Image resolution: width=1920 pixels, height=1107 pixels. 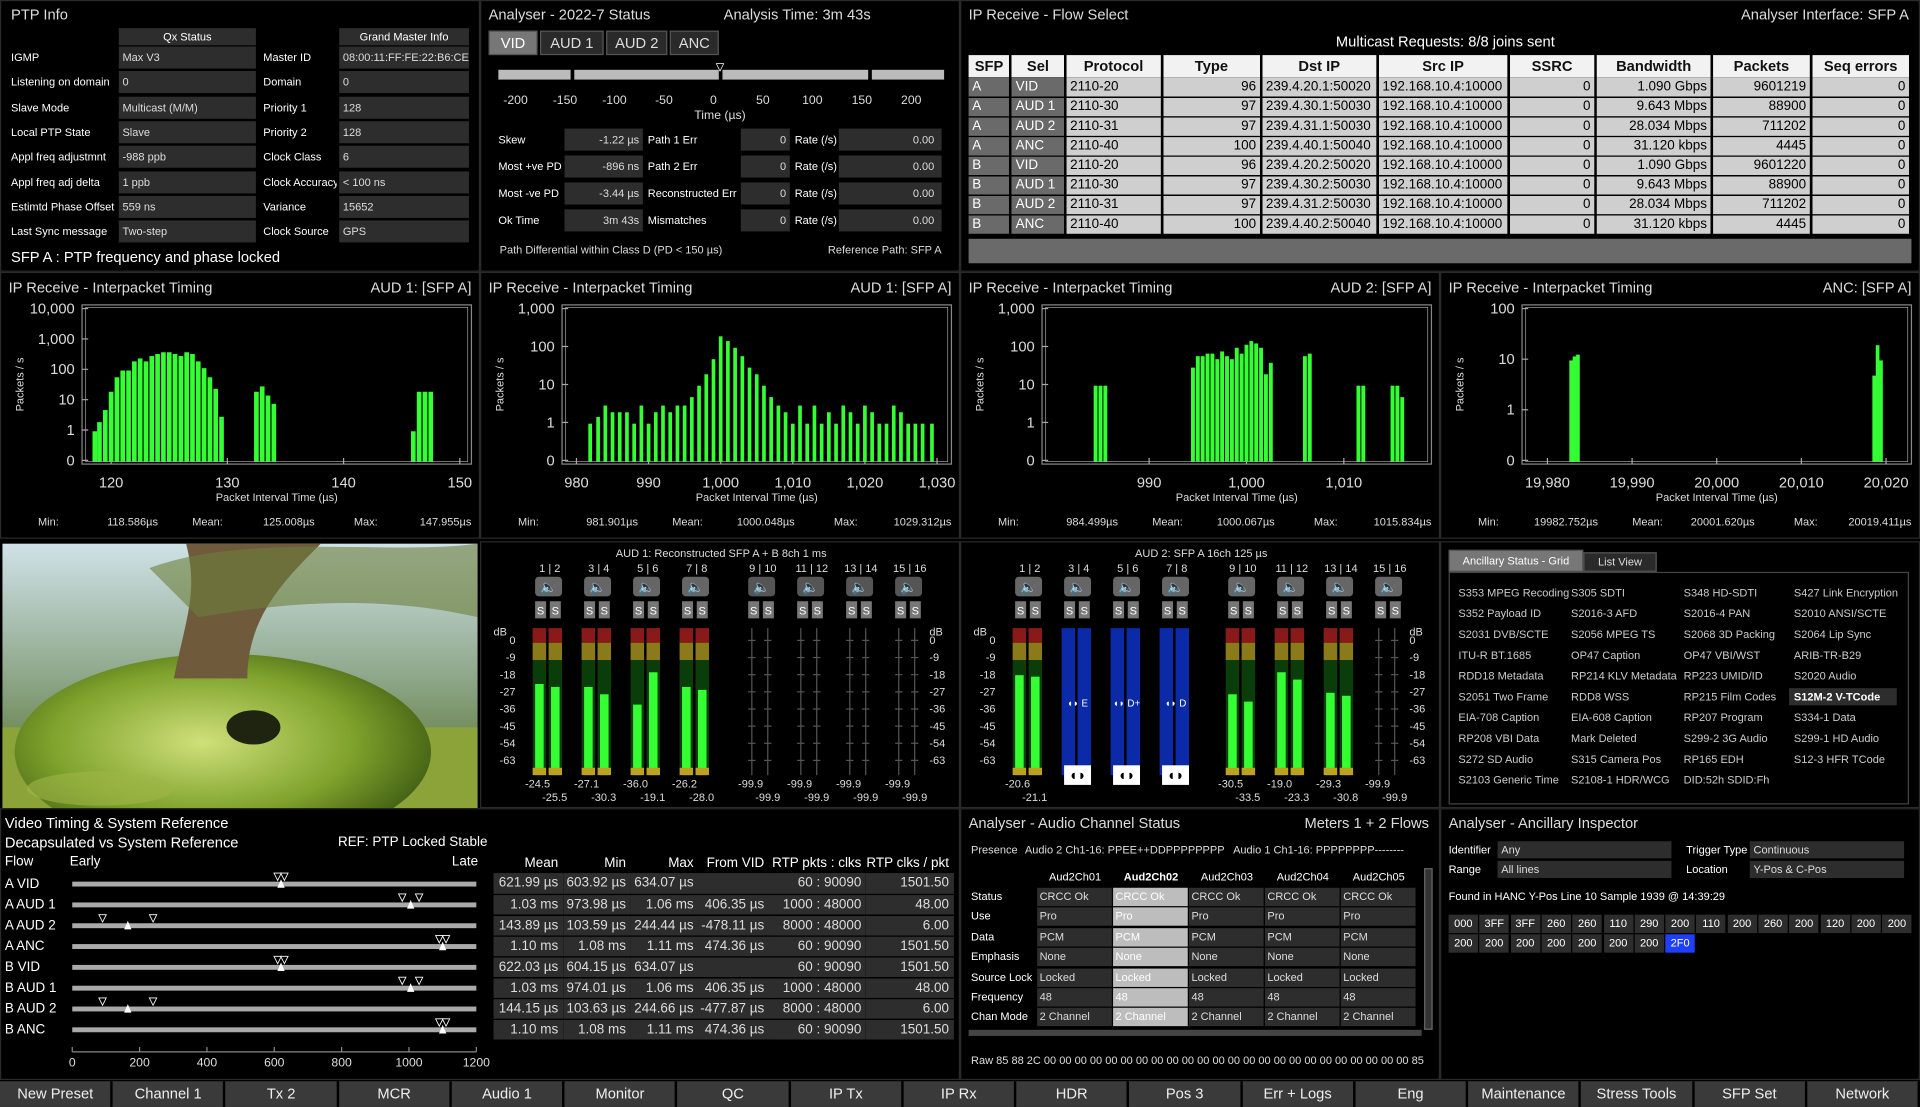 What do you see at coordinates (1584, 869) in the screenshot?
I see `range-field: All lines` at bounding box center [1584, 869].